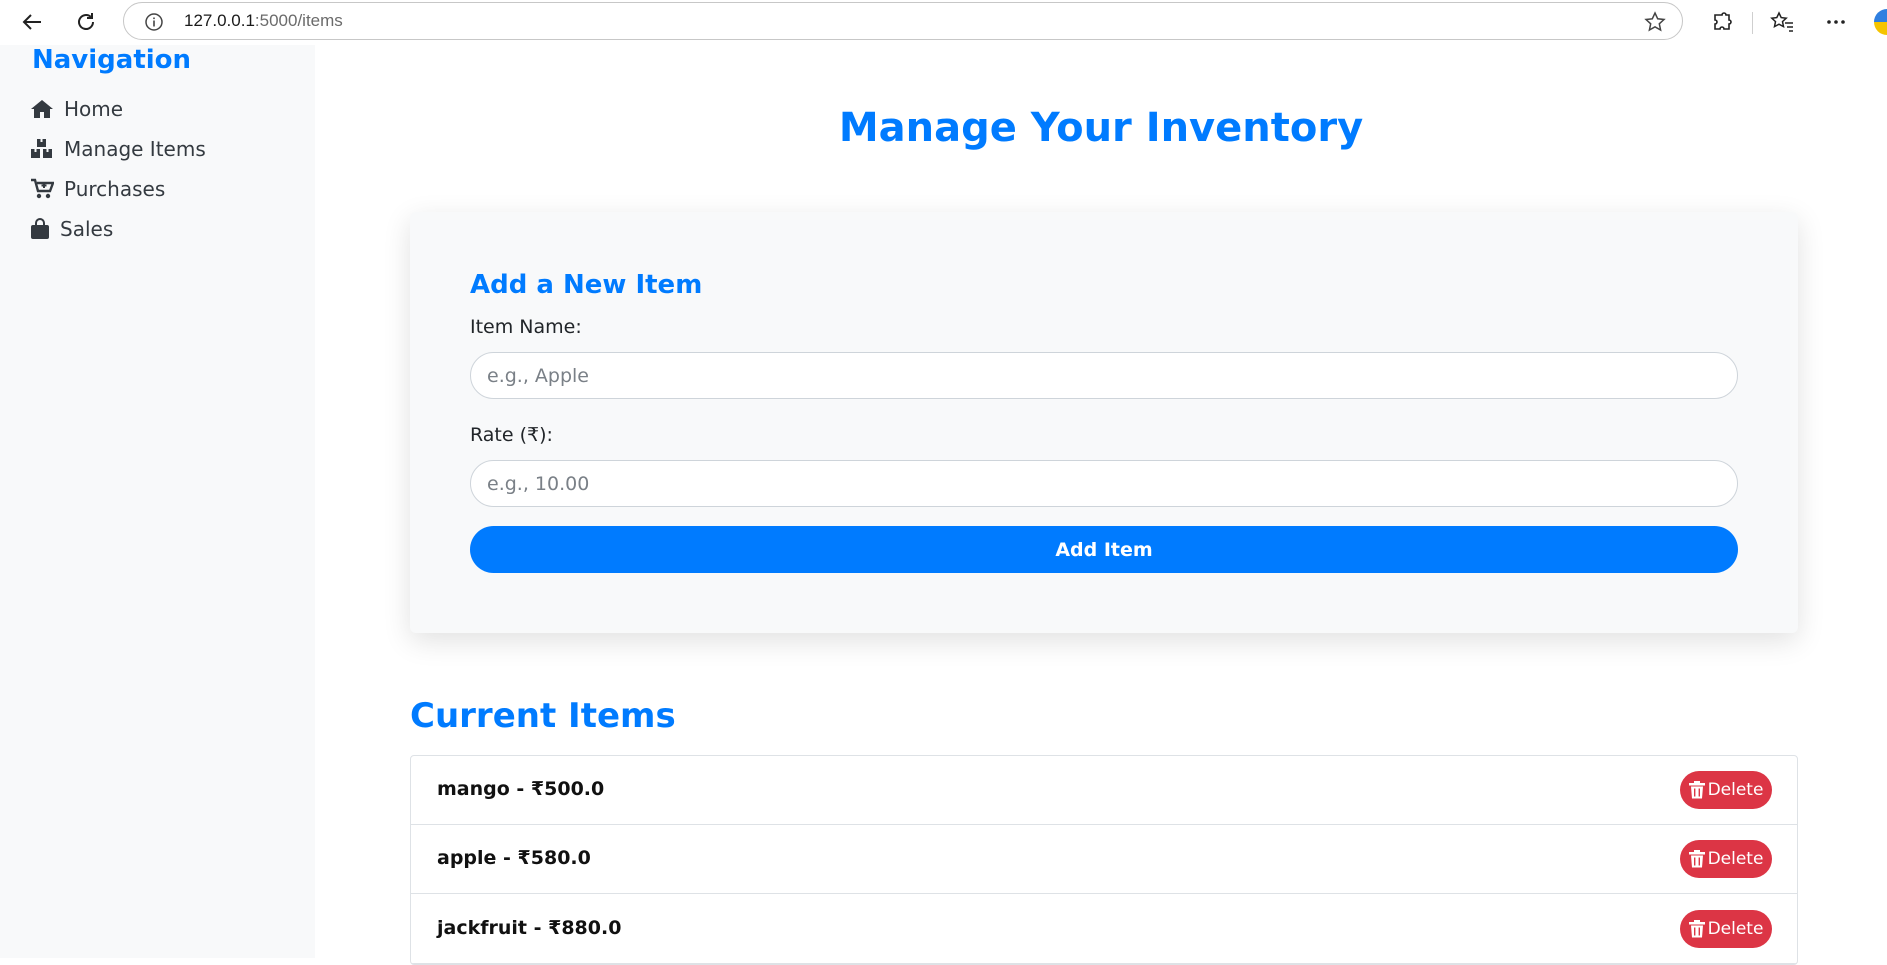  I want to click on favorites-icon, so click(1781, 21).